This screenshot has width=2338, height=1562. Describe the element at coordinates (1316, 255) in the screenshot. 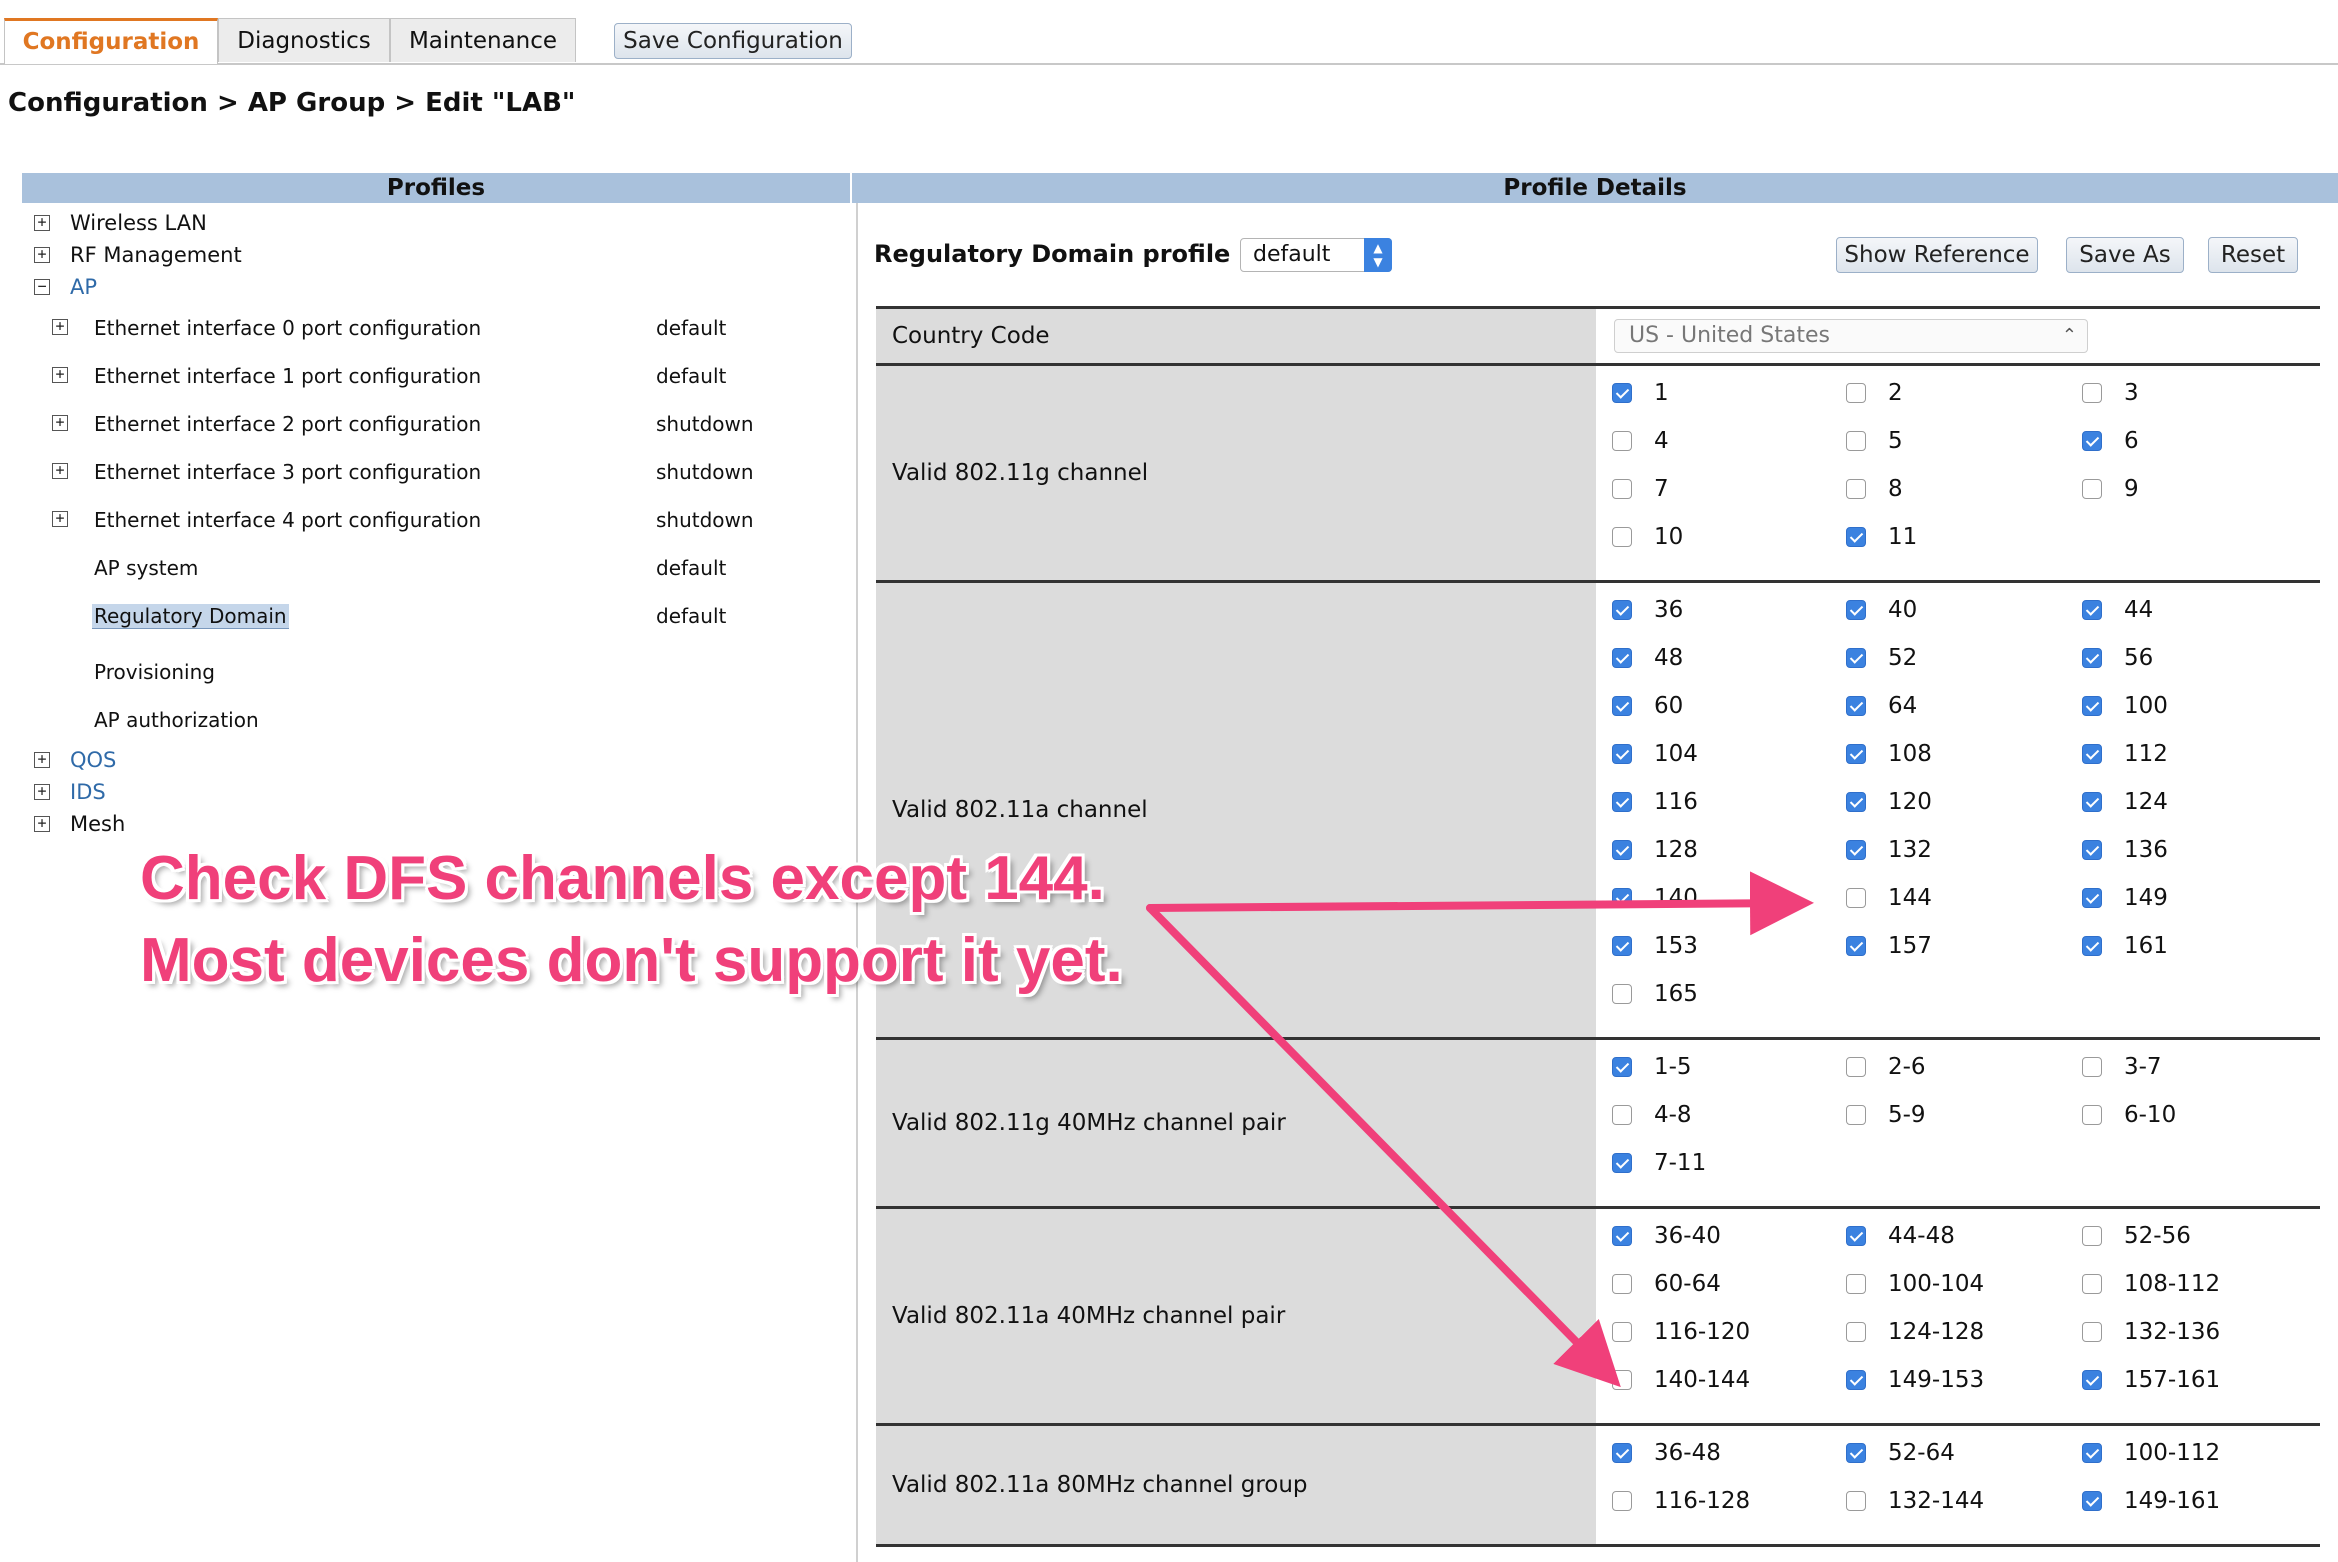

I see `profile-dropdown: default ▲ ▼` at that location.